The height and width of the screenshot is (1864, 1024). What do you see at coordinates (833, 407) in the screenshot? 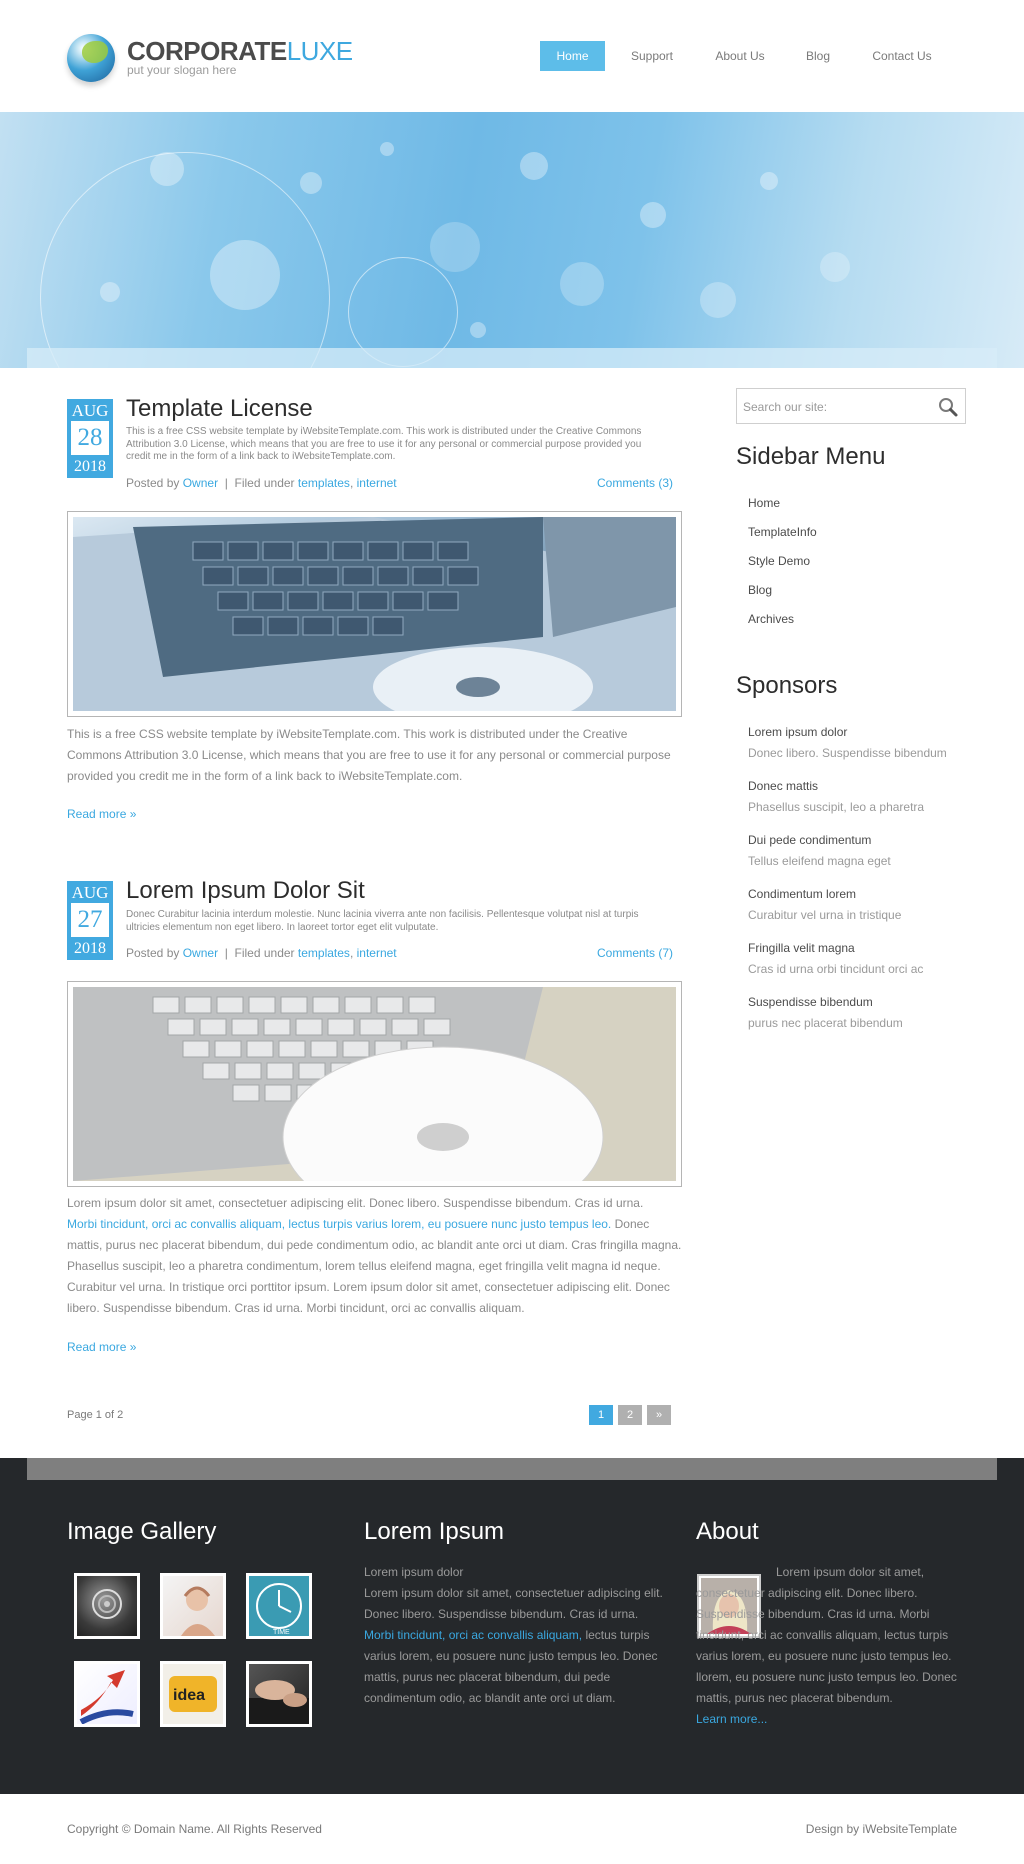
I see `search-input` at bounding box center [833, 407].